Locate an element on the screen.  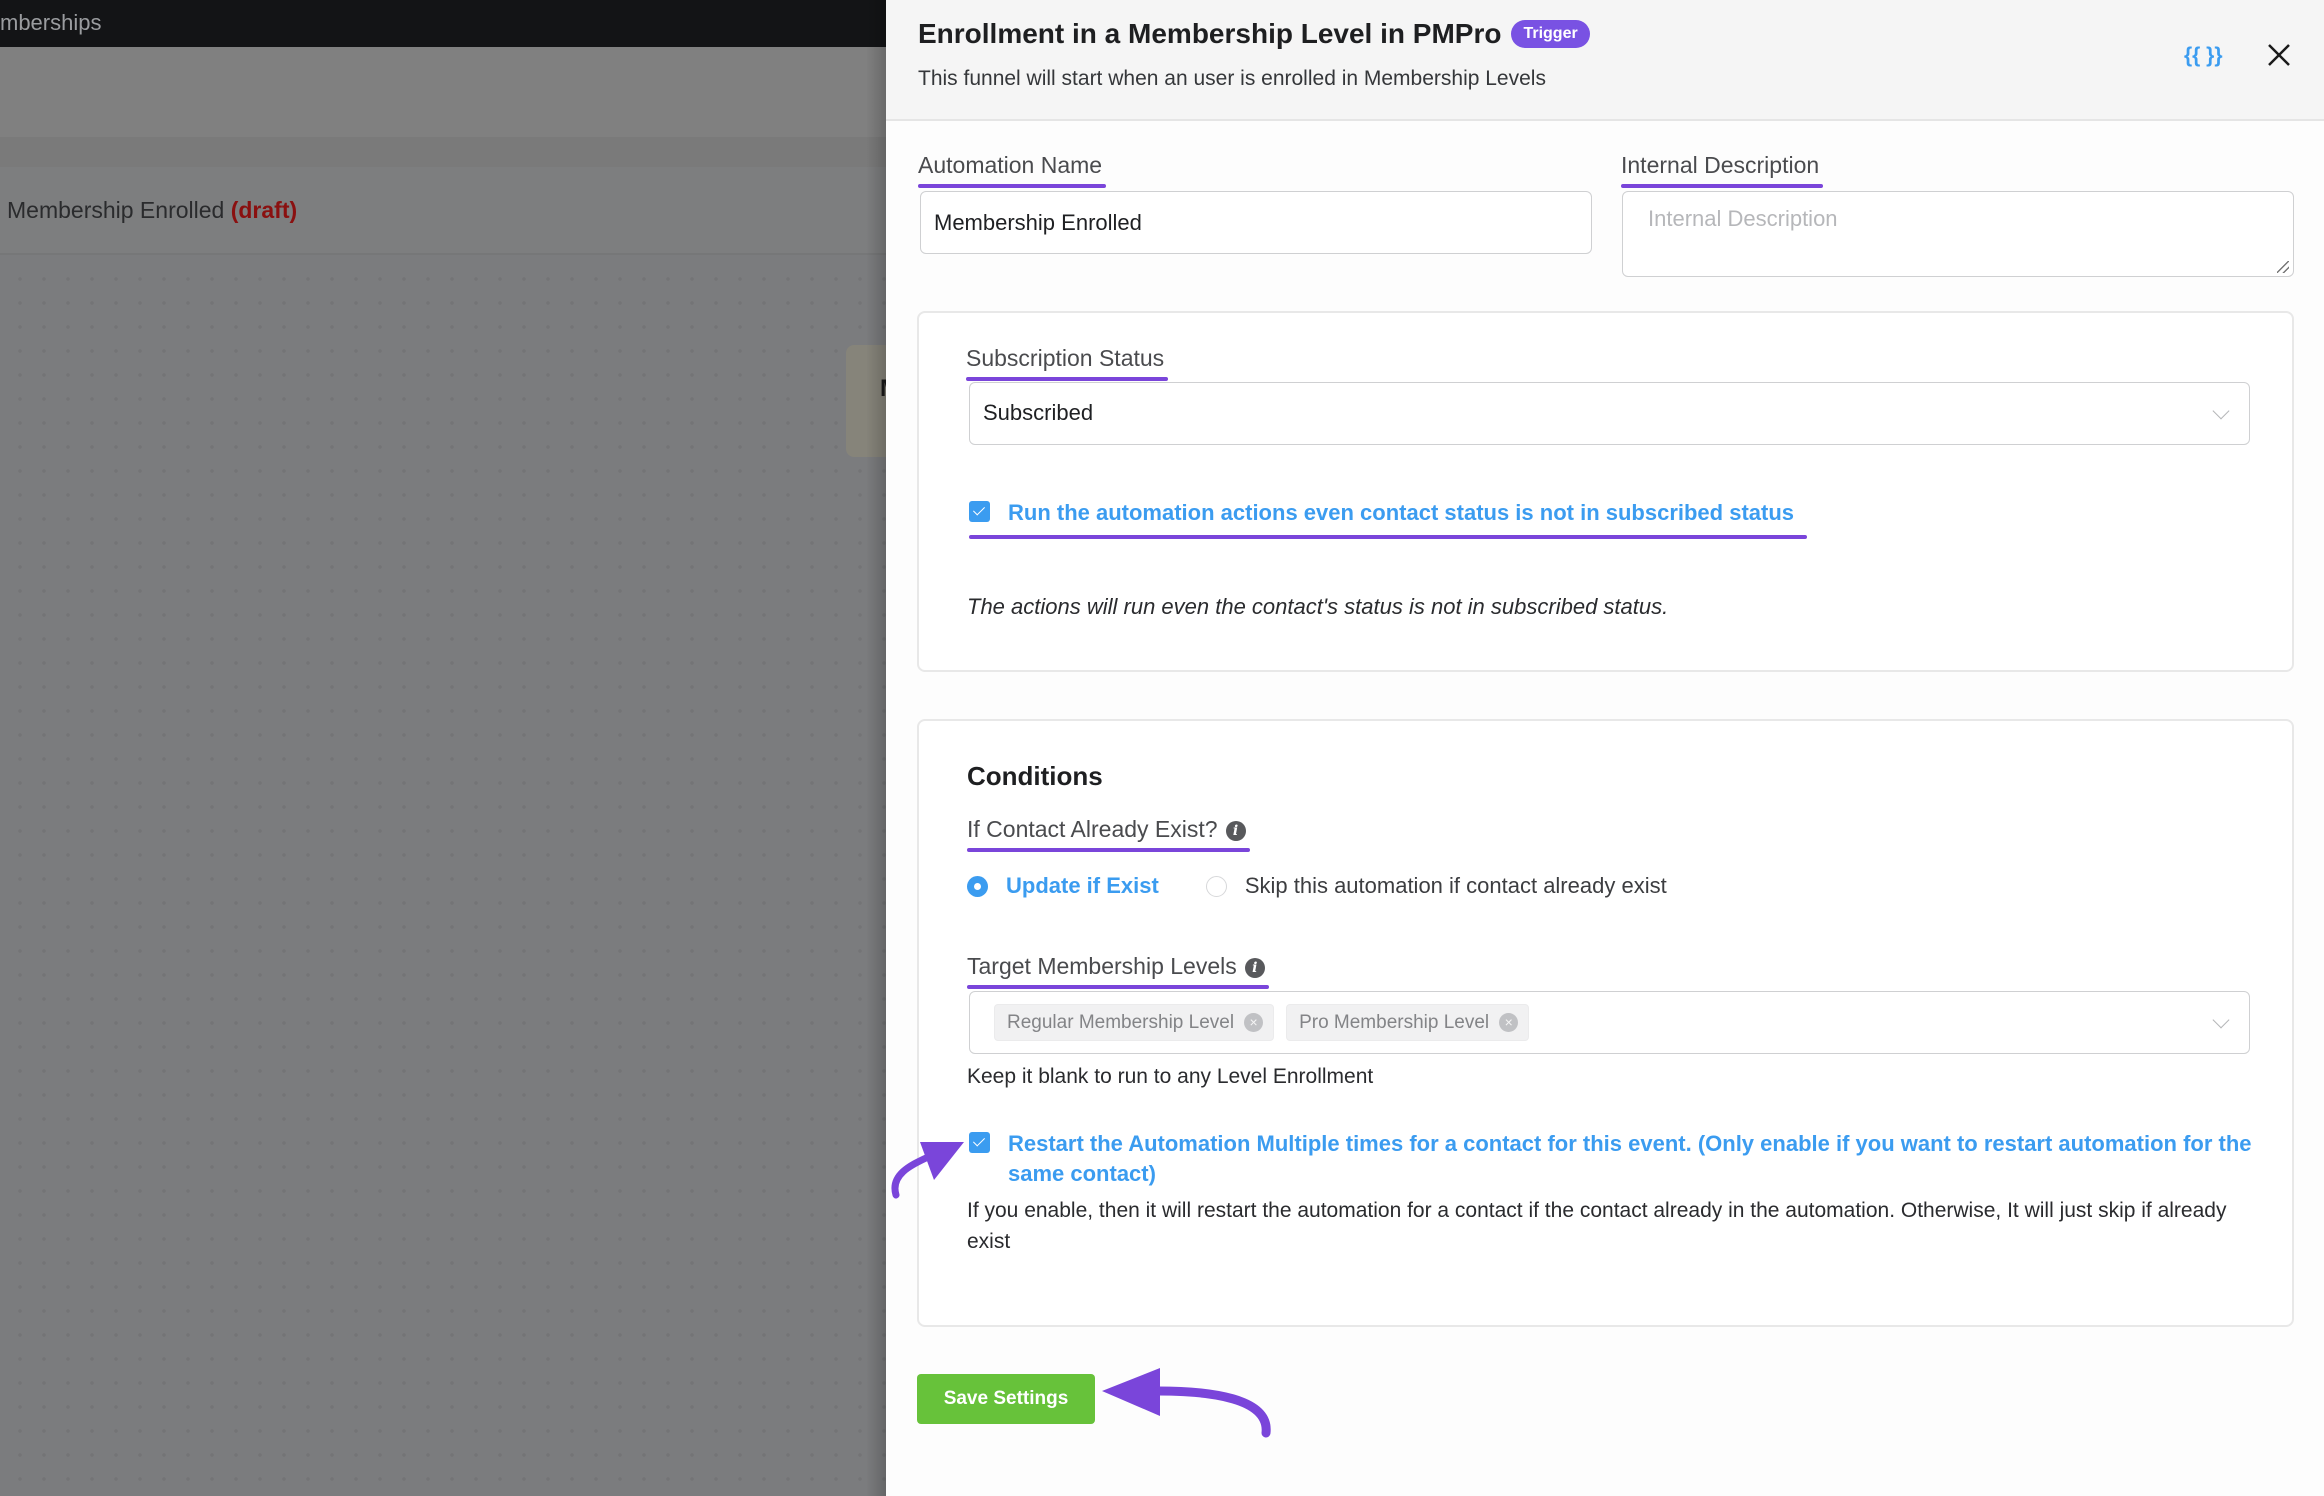
automation-name-label: Automation Name is located at coordinates (1012, 170).